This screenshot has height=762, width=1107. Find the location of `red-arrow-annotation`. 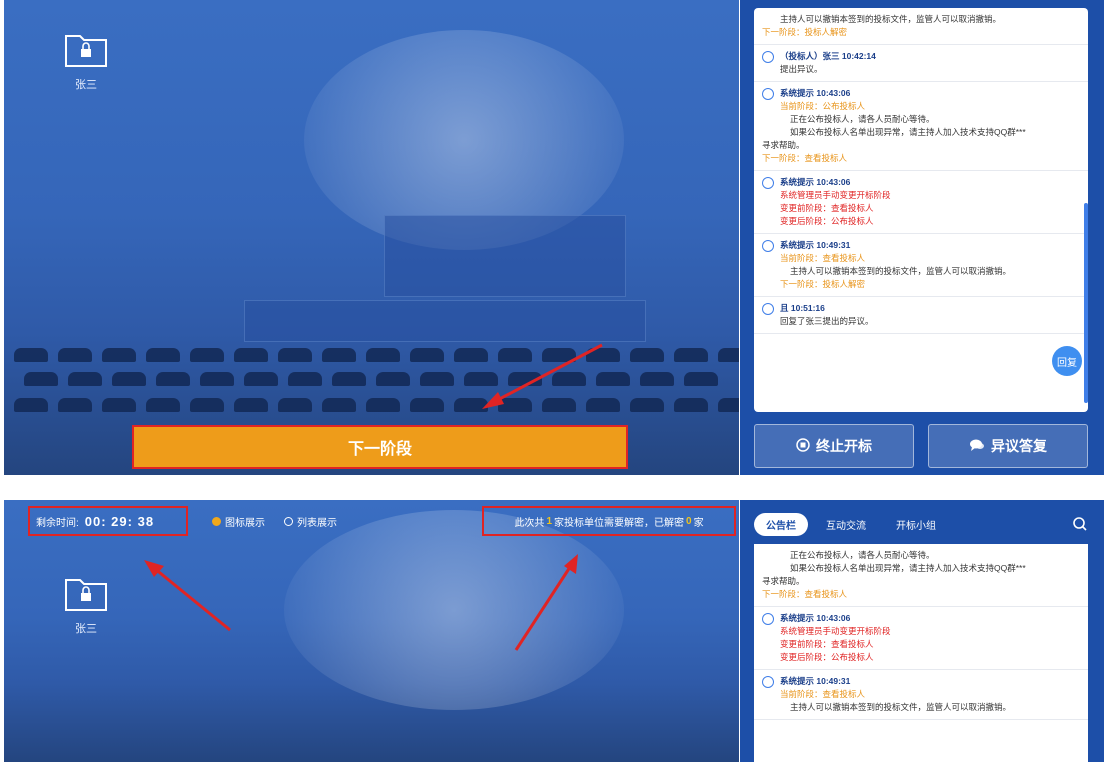

red-arrow-annotation is located at coordinates (542, 376).